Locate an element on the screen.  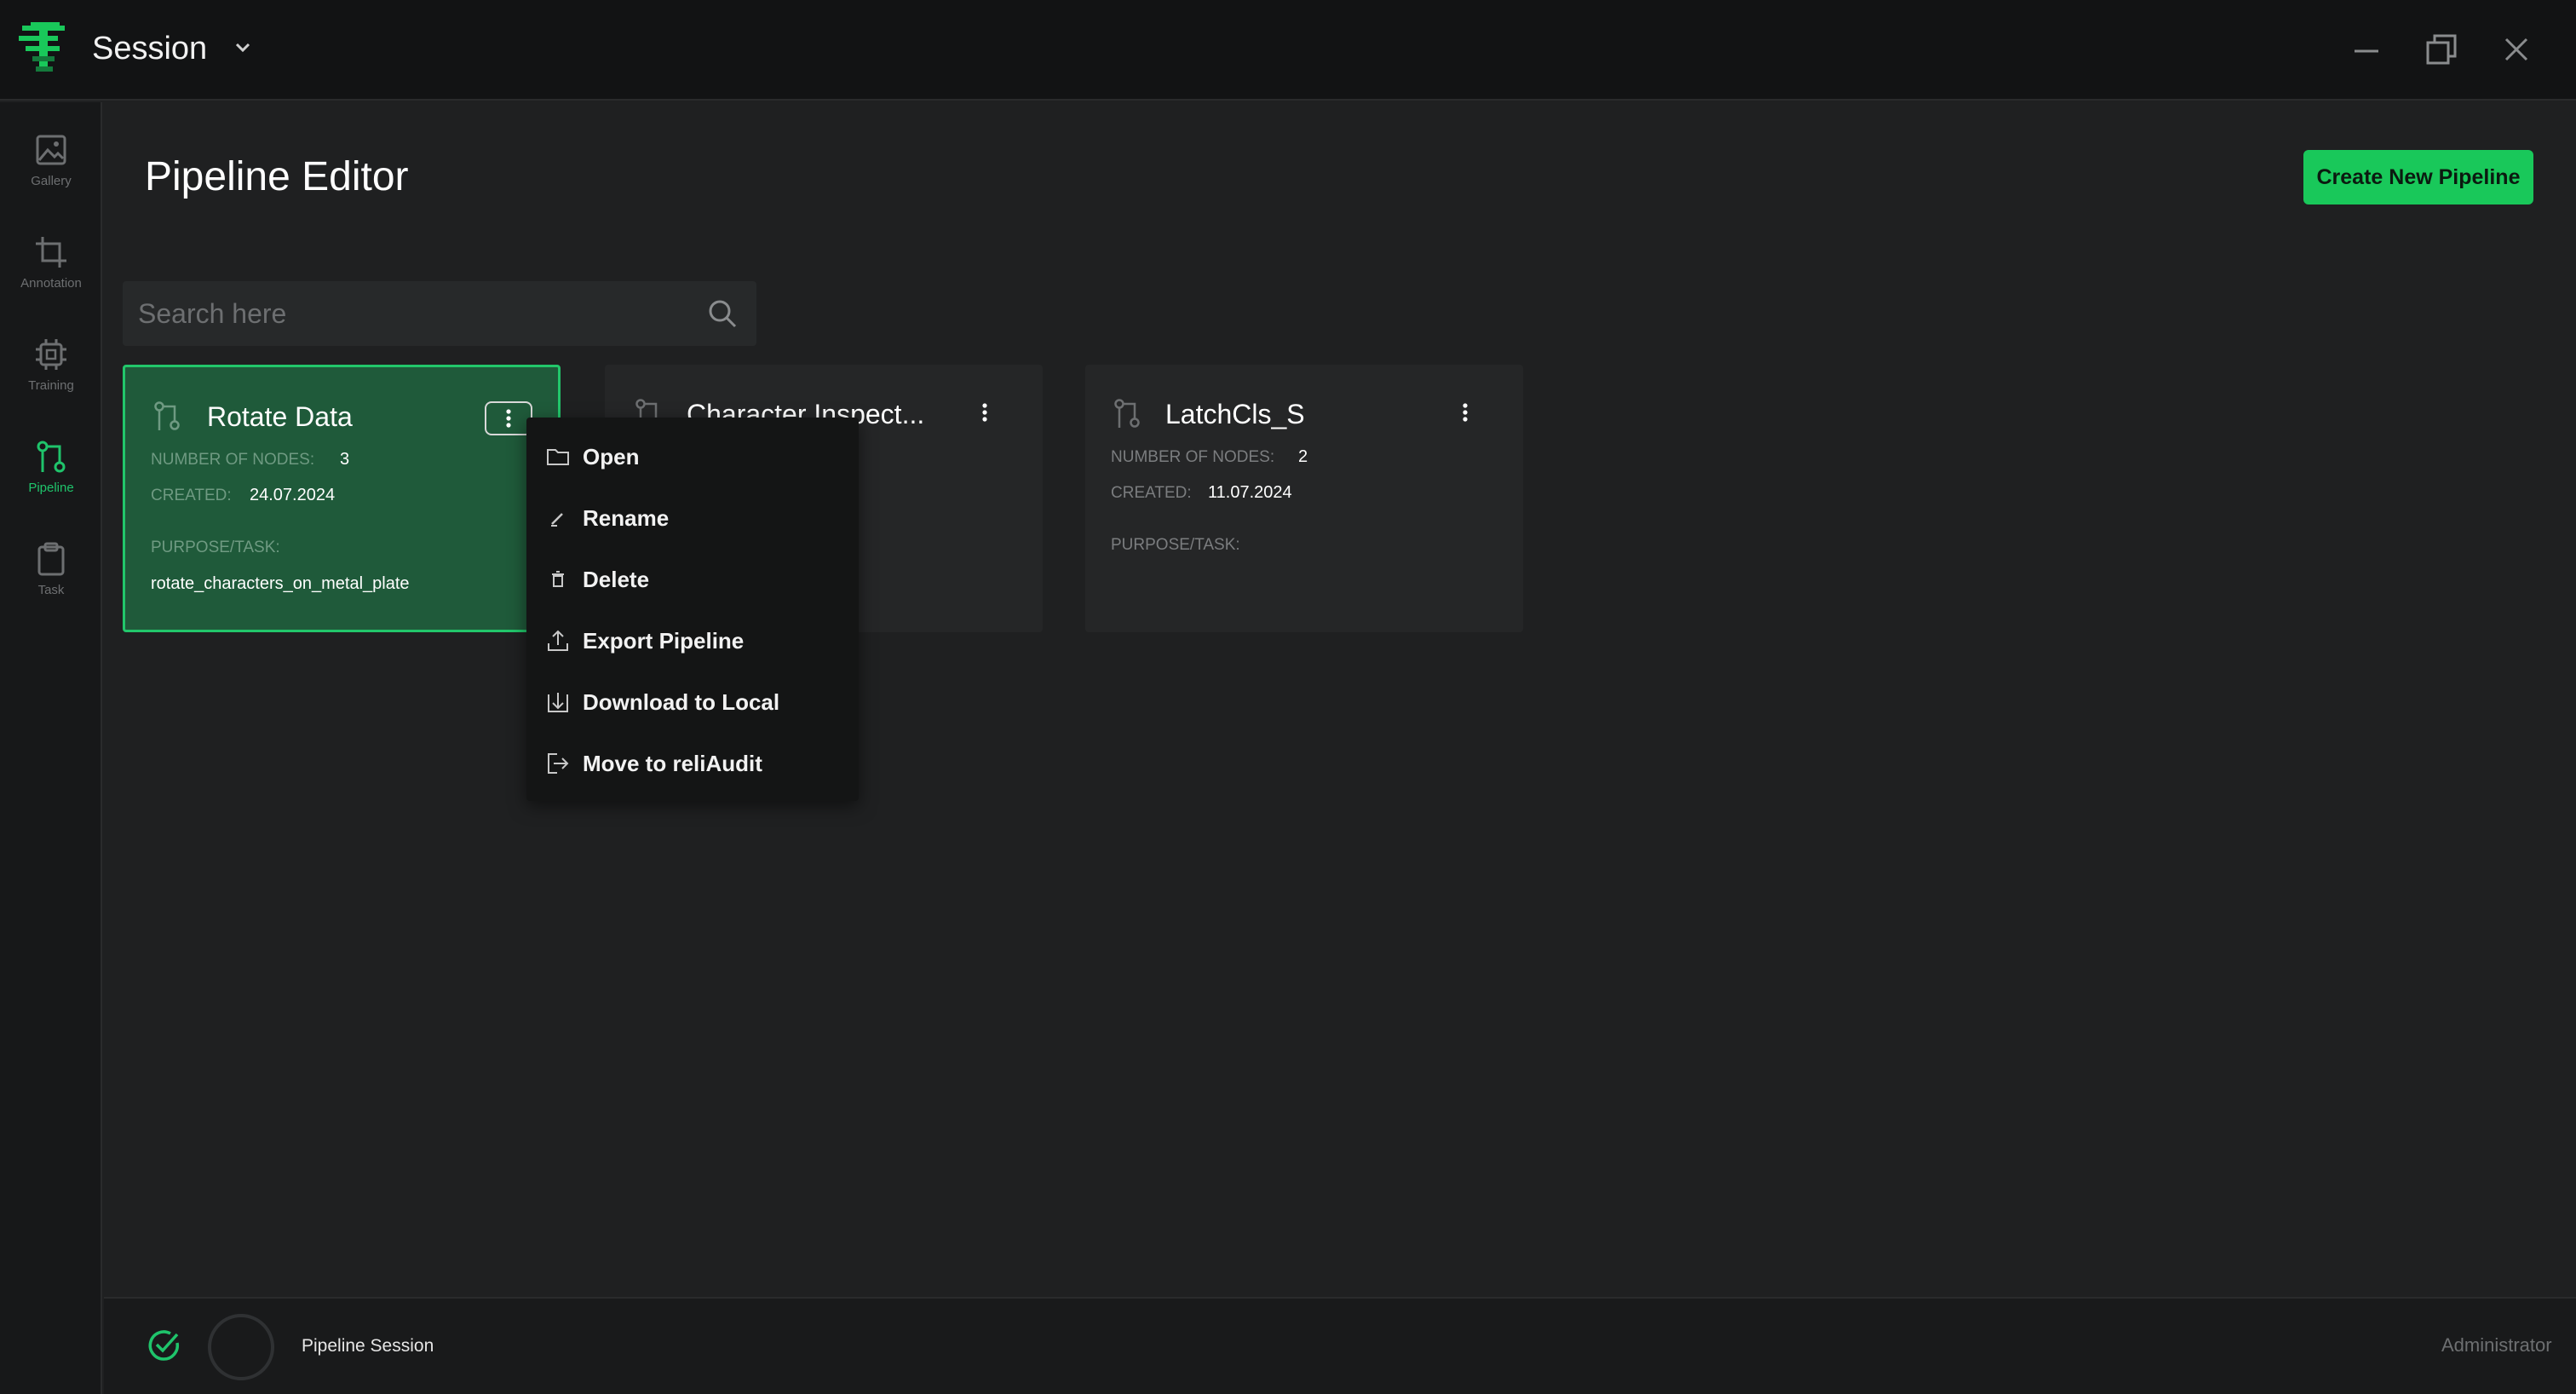
menu-item-export-pipeline: Export Pipeline is located at coordinates (693, 640).